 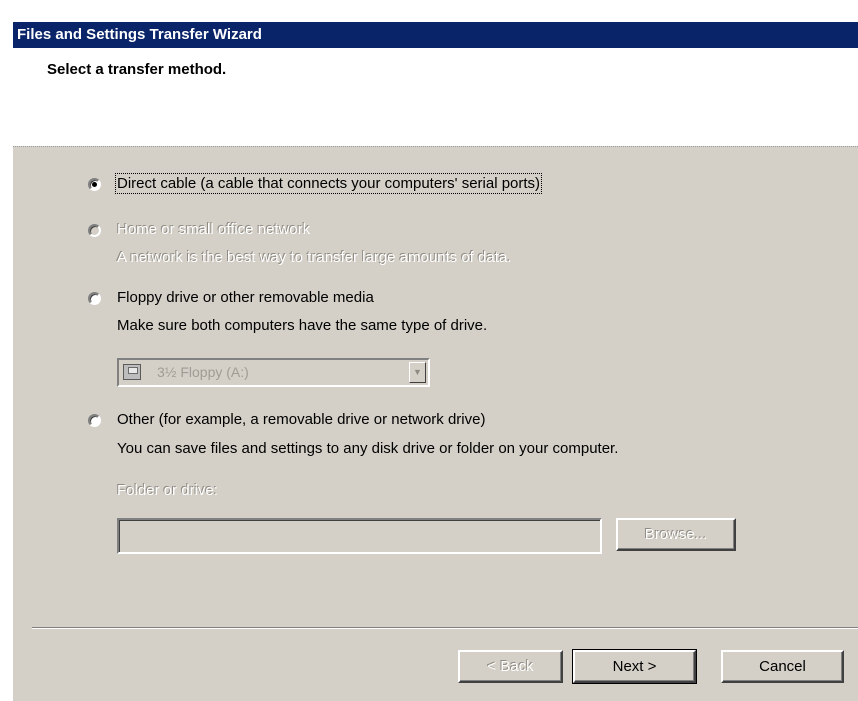 What do you see at coordinates (359, 536) in the screenshot?
I see `folder-input` at bounding box center [359, 536].